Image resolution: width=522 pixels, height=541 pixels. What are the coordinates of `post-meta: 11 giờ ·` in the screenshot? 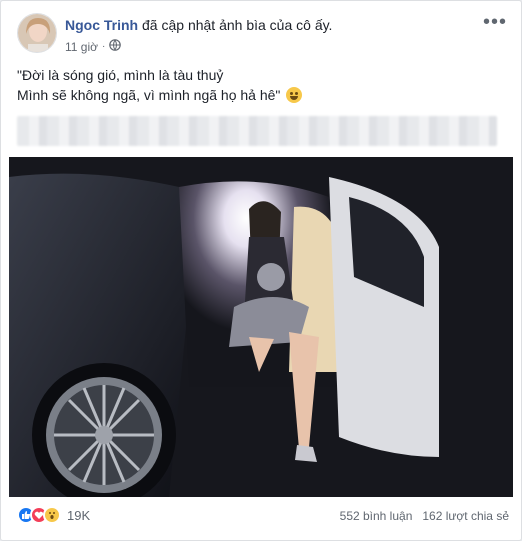 It's located at (93, 46).